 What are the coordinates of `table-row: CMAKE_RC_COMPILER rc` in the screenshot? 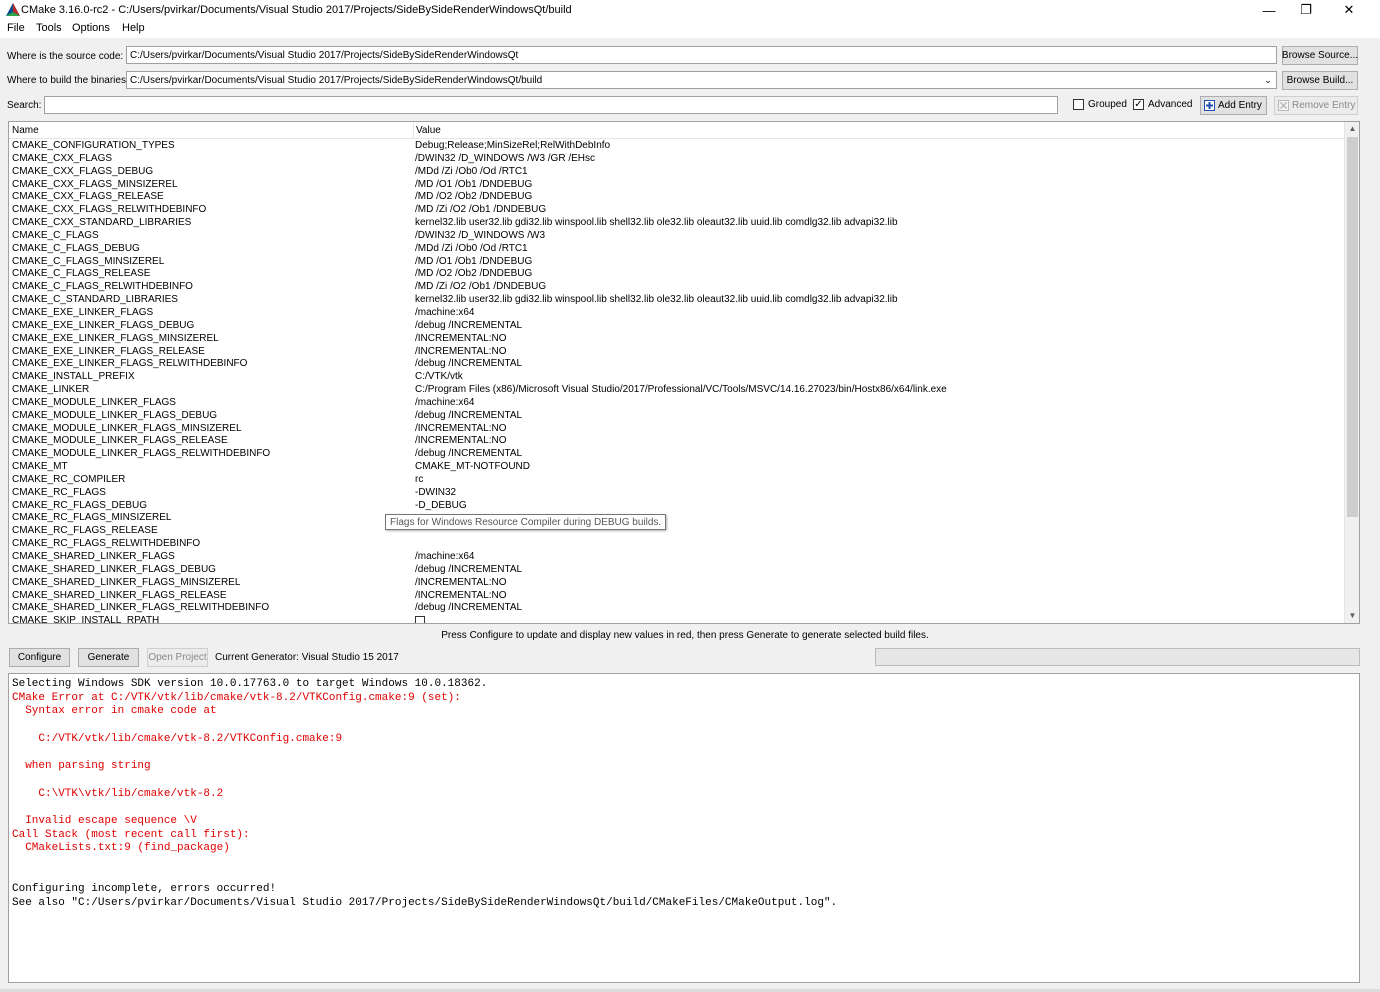 It's located at (677, 480).